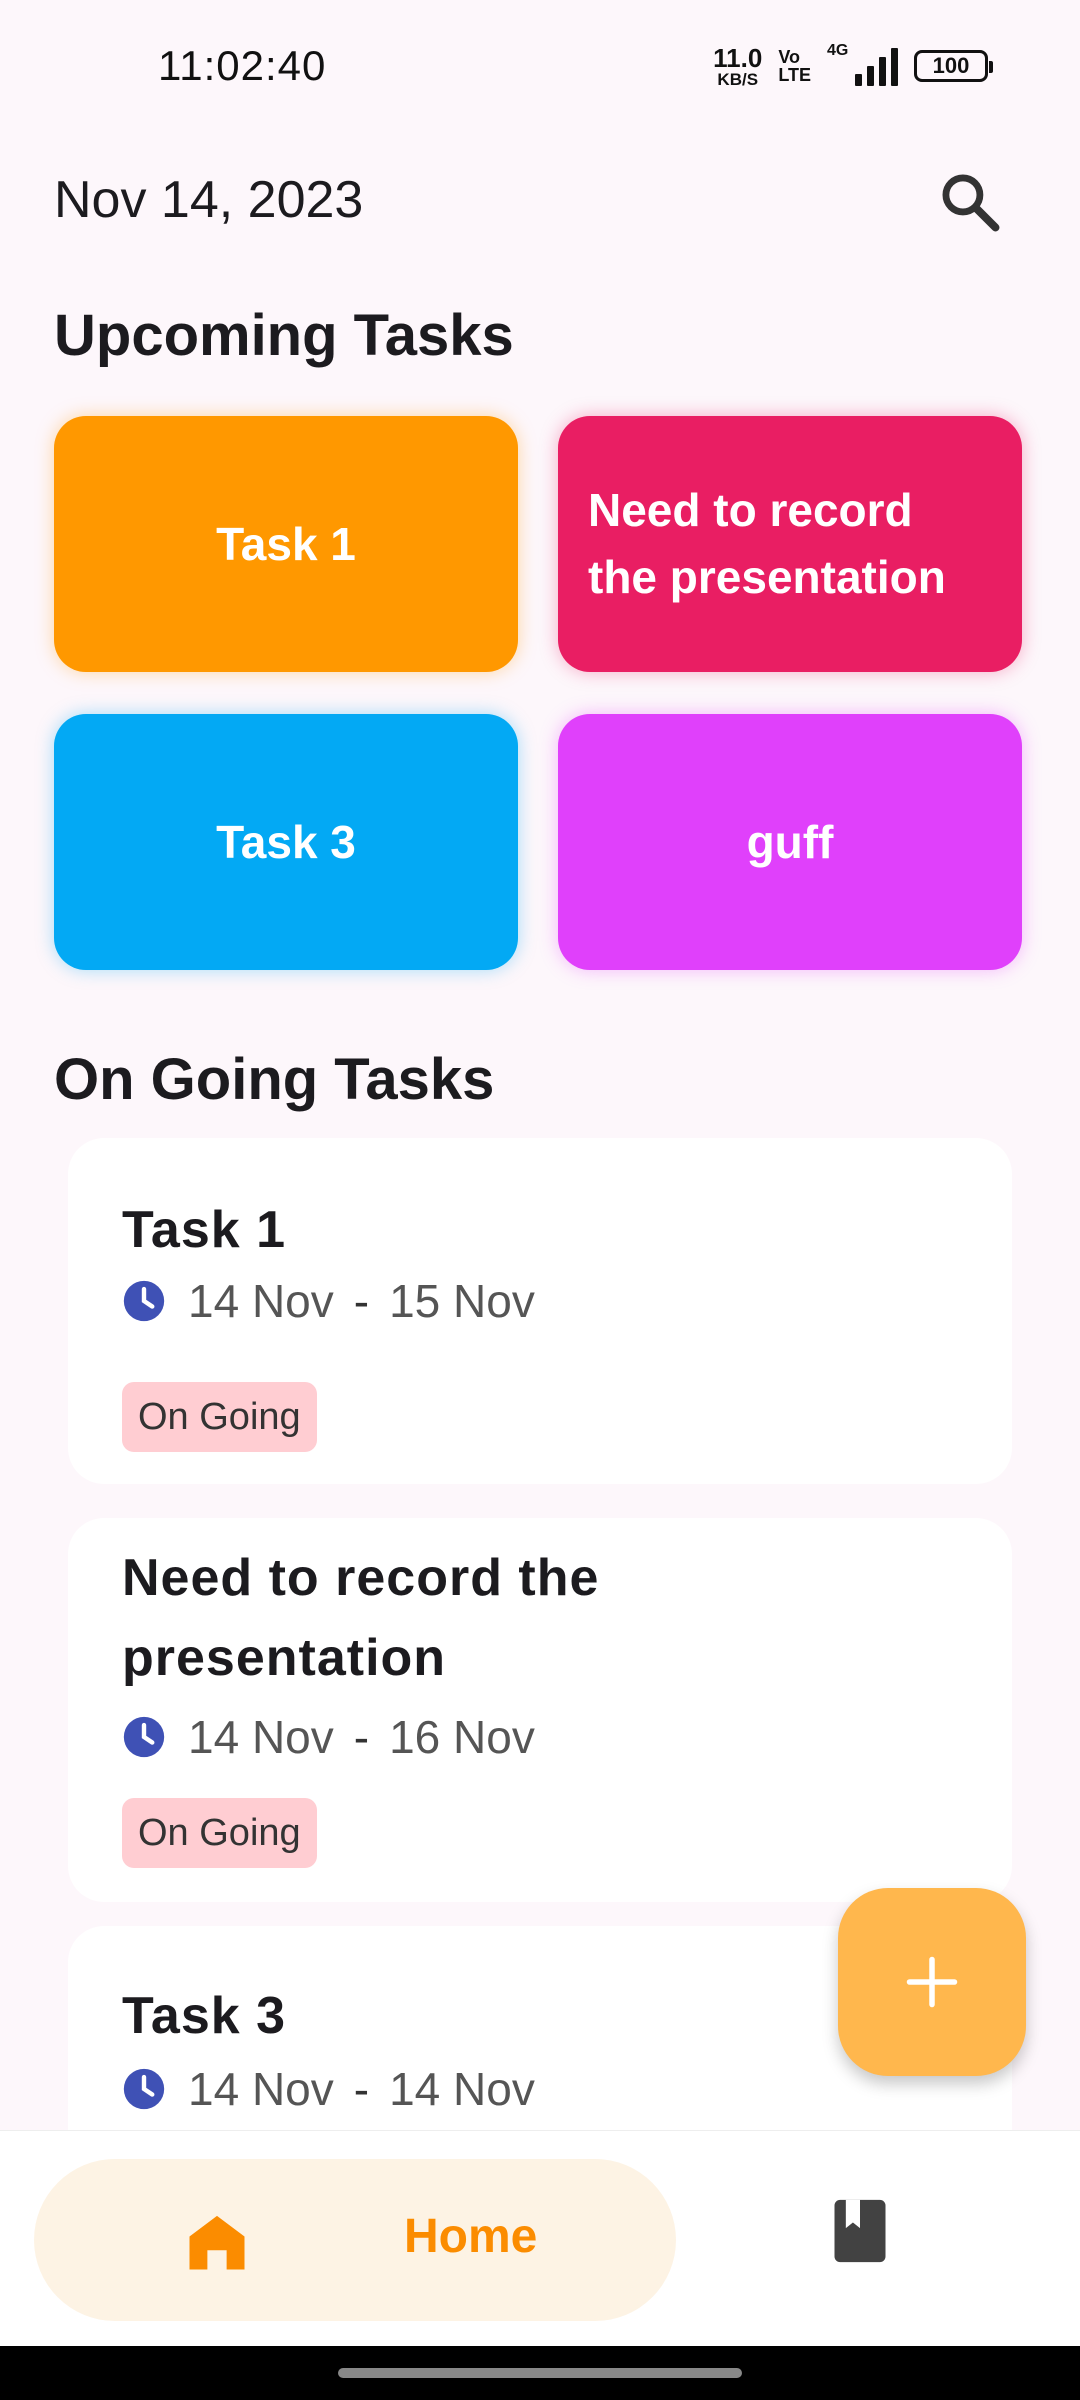 This screenshot has height=2400, width=1080. Describe the element at coordinates (738, 79) in the screenshot. I see `network-speed-unit: KB/S` at that location.